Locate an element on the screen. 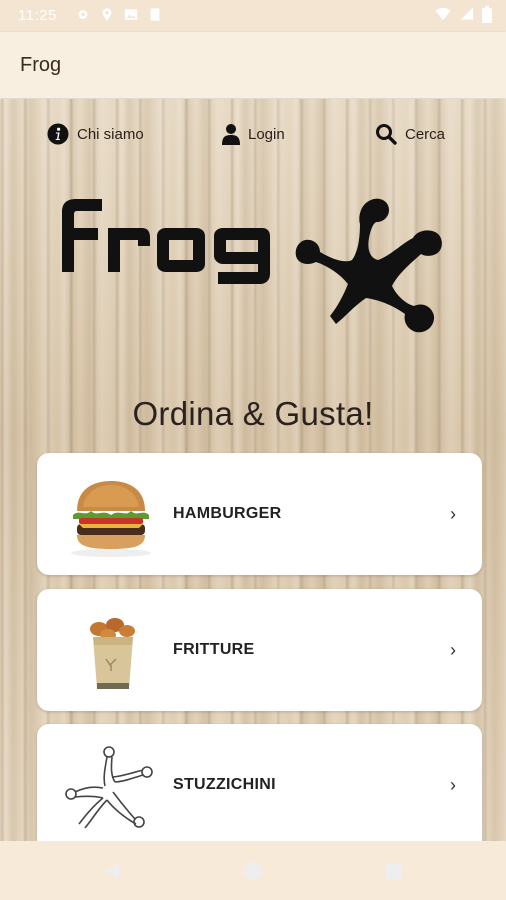 The width and height of the screenshot is (506, 900). recents-button is located at coordinates (394, 871).